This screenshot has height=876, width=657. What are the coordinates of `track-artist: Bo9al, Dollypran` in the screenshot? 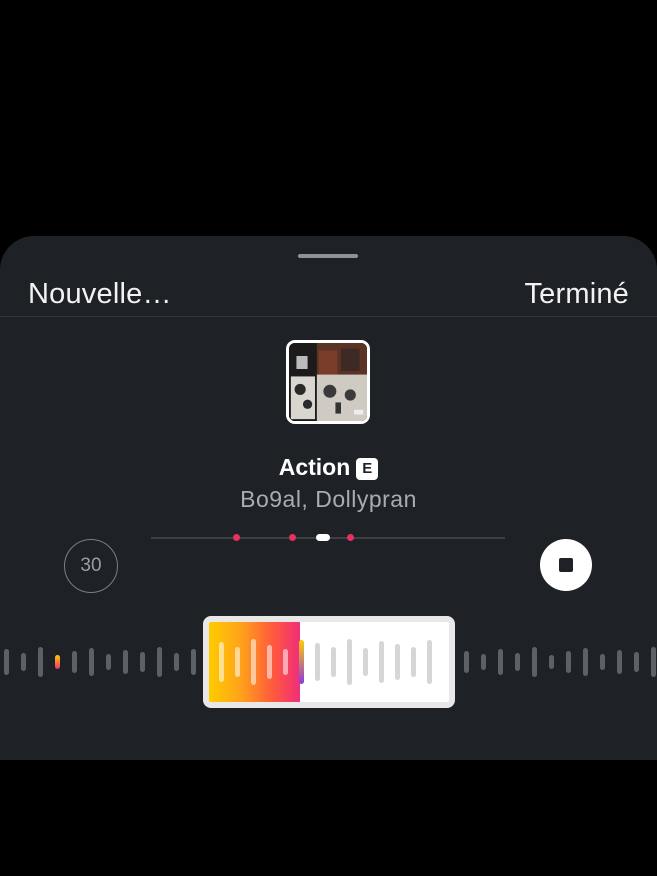 It's located at (328, 499).